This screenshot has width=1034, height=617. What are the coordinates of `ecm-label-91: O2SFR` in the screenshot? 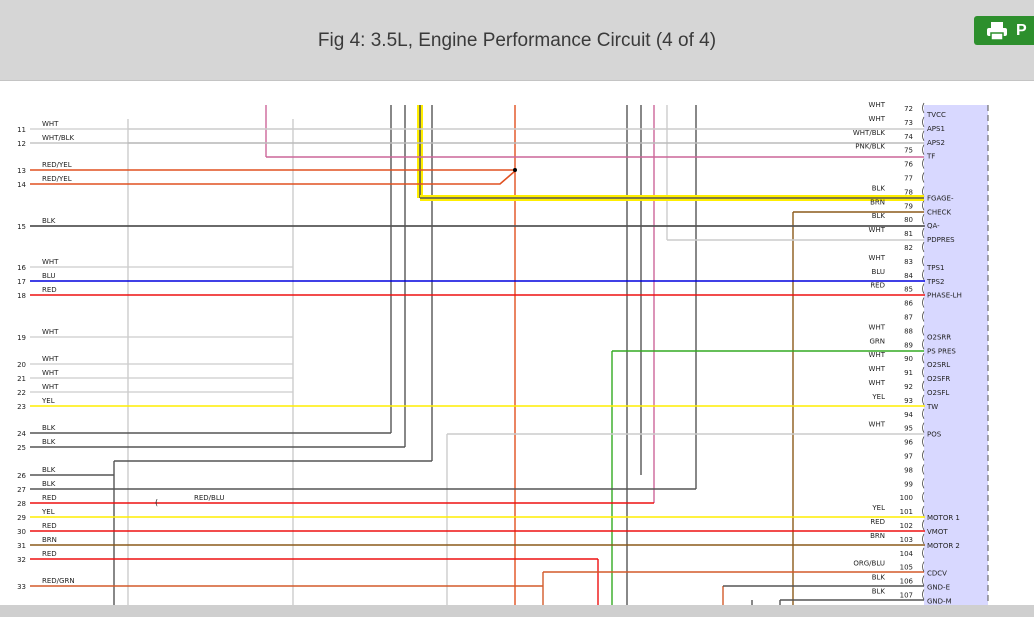 It's located at (938, 379).